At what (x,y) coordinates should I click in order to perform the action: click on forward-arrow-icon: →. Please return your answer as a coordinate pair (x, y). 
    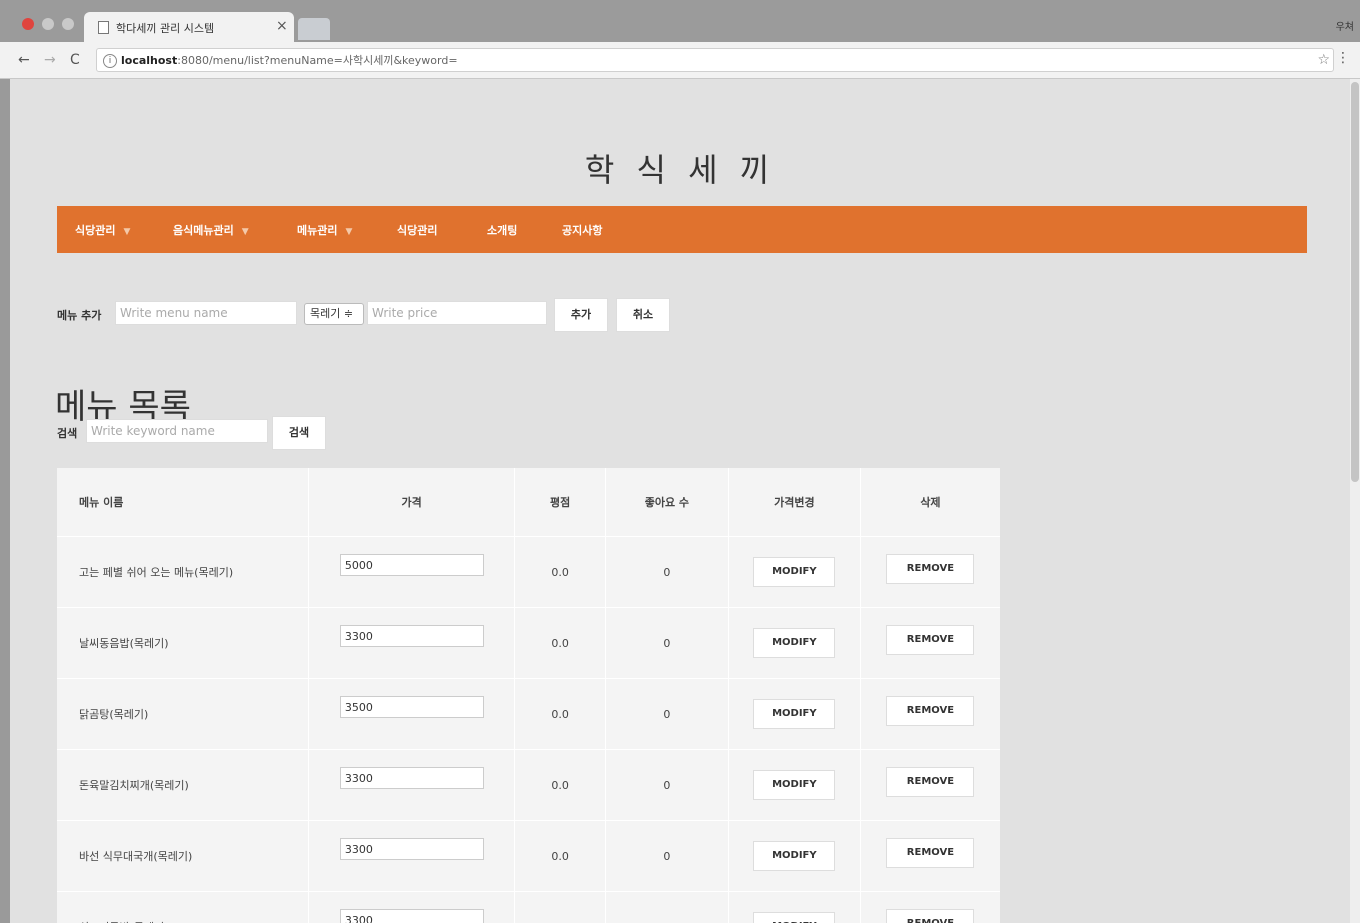
    Looking at the image, I should click on (50, 60).